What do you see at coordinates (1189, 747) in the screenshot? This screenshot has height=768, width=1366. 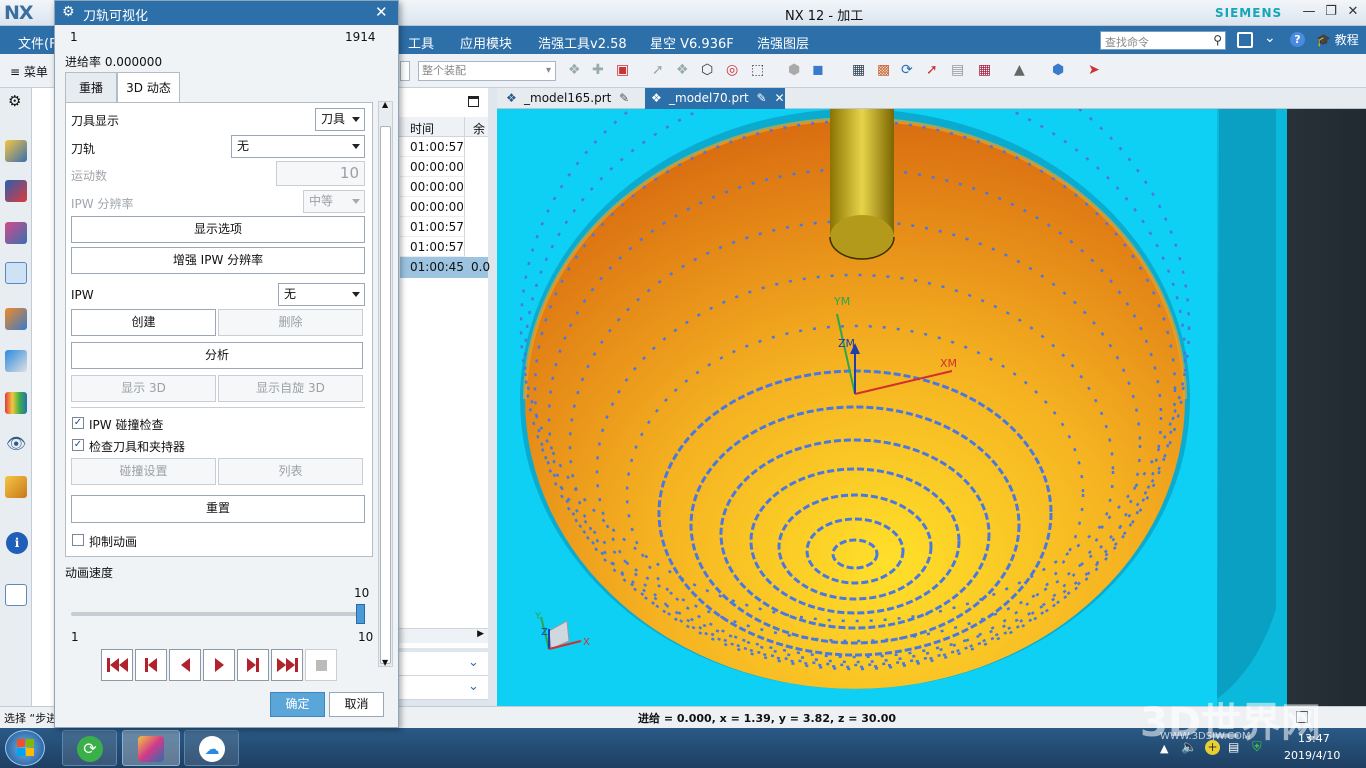 I see `volume-icon: 🔈` at bounding box center [1189, 747].